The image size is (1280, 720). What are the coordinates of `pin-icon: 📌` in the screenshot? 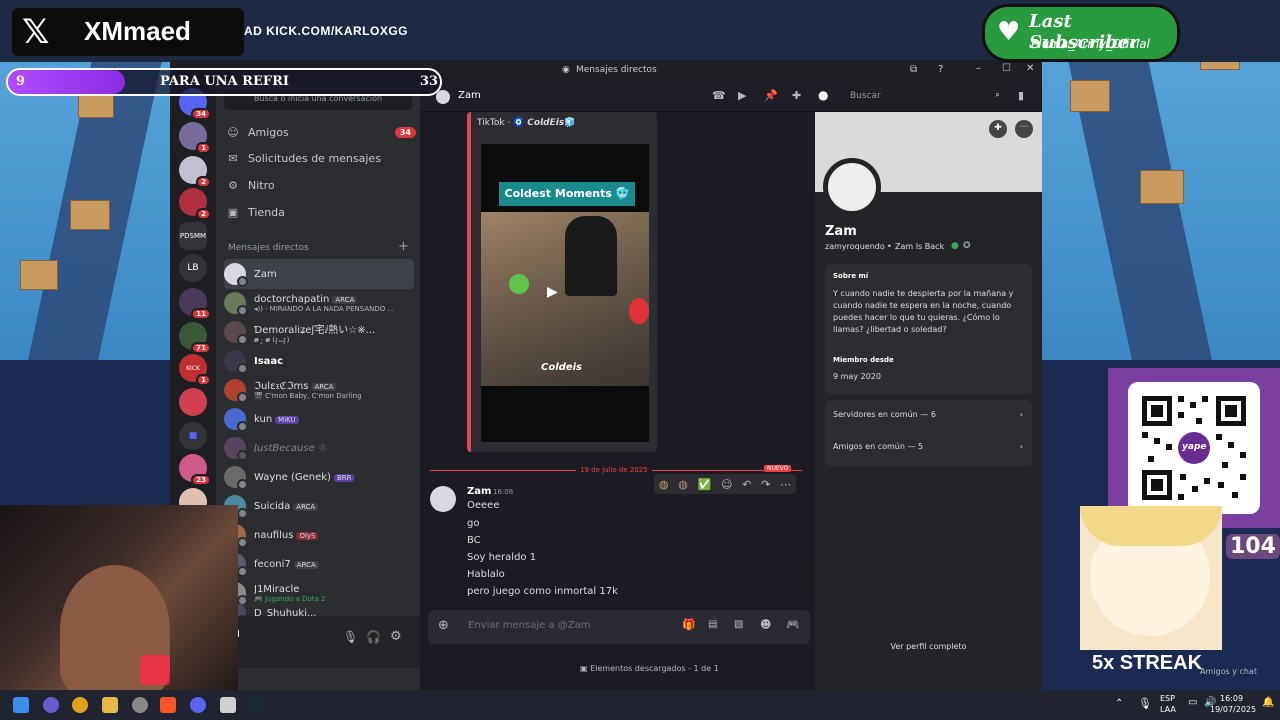 It's located at (771, 95).